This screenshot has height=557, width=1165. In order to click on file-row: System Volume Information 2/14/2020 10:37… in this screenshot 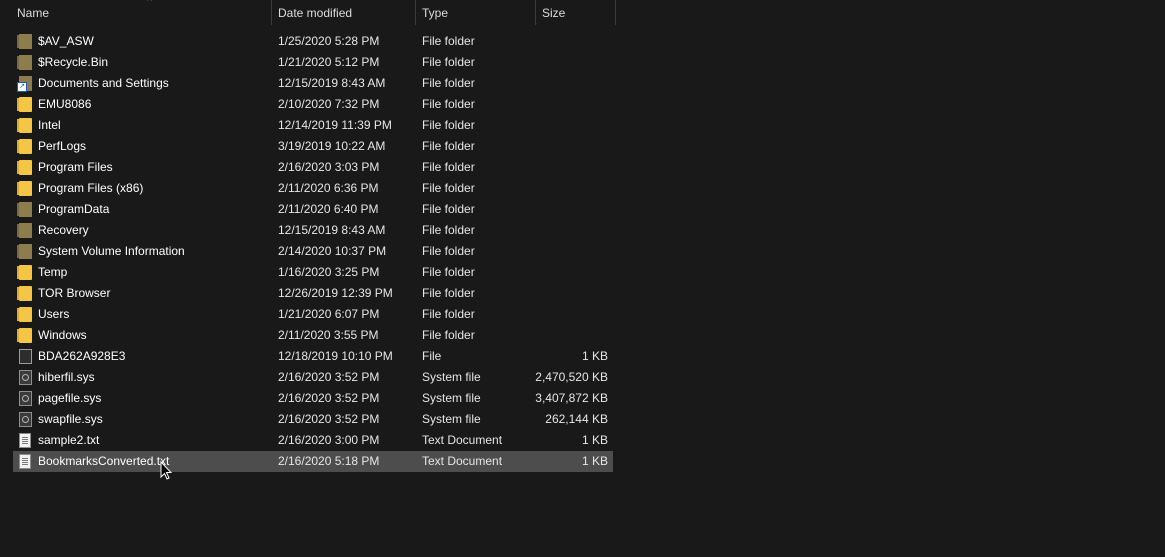, I will do `click(313, 251)`.